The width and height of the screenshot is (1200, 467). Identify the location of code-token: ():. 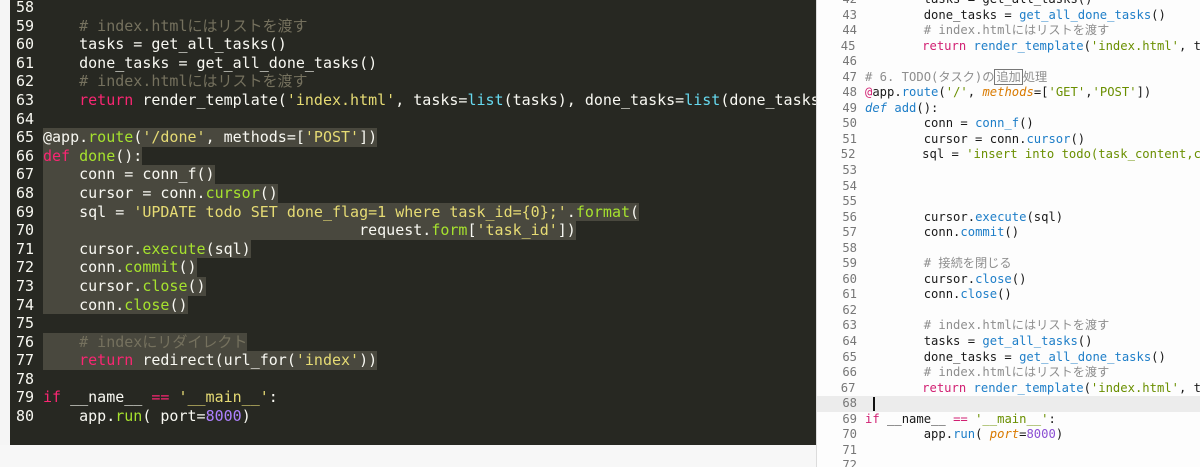
(927, 107).